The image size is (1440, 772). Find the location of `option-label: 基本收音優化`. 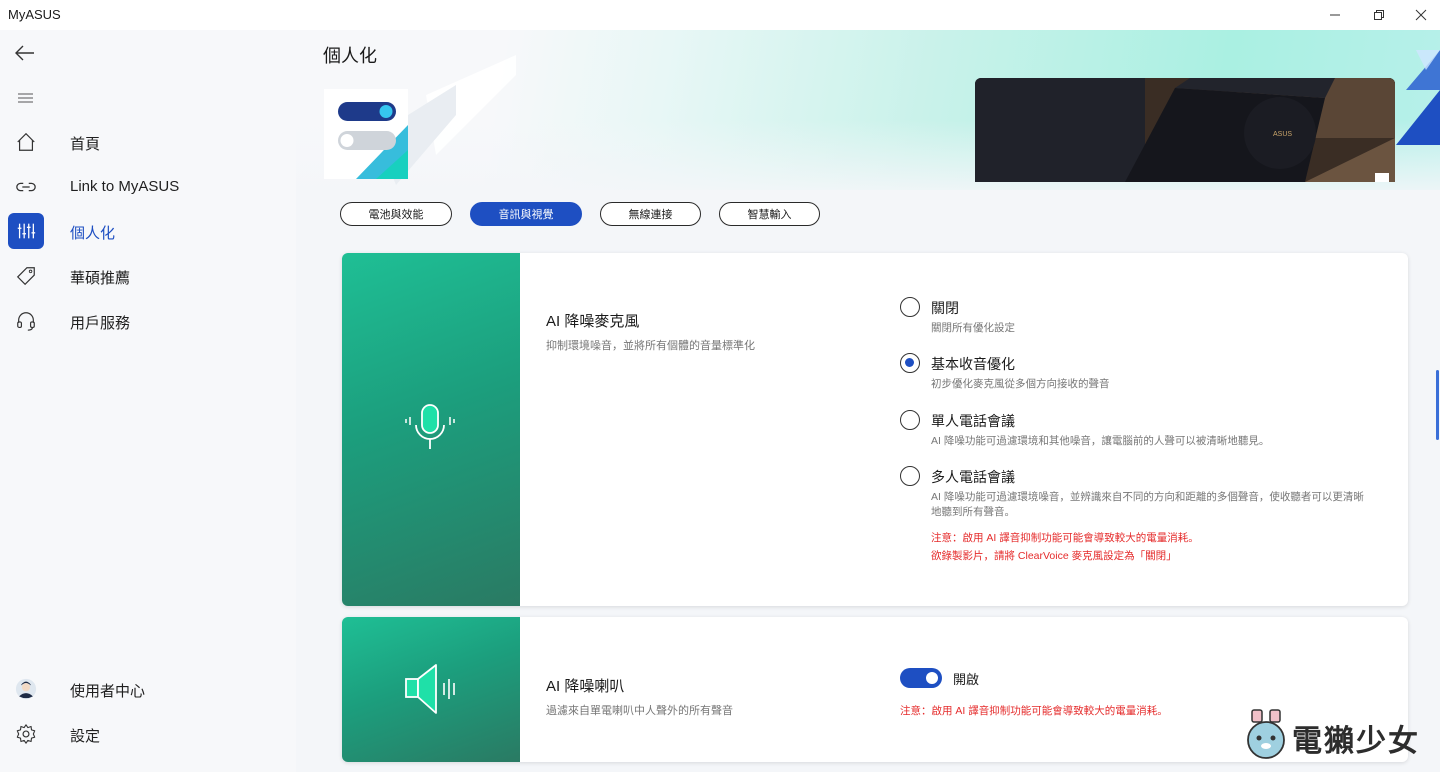

option-label: 基本收音優化 is located at coordinates (973, 364).